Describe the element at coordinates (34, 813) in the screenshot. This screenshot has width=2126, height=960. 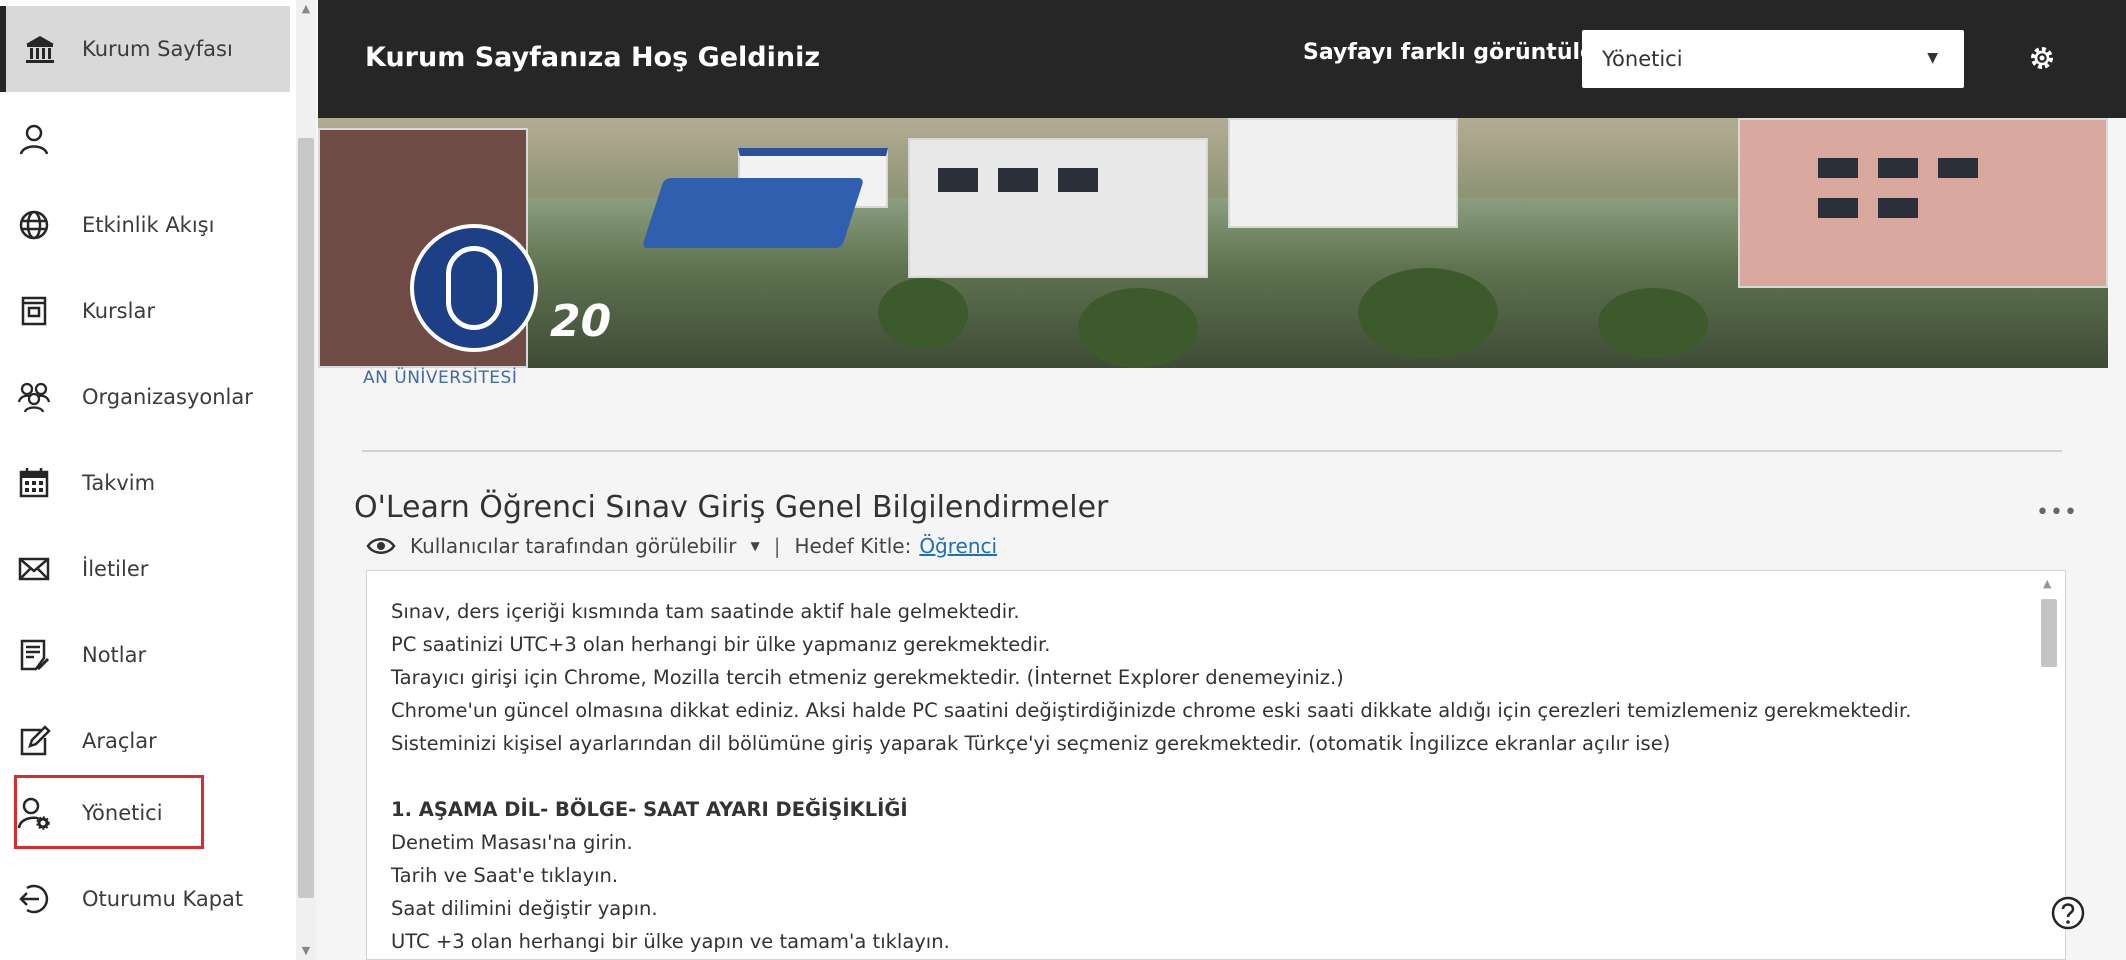
I see `admin-icon` at that location.